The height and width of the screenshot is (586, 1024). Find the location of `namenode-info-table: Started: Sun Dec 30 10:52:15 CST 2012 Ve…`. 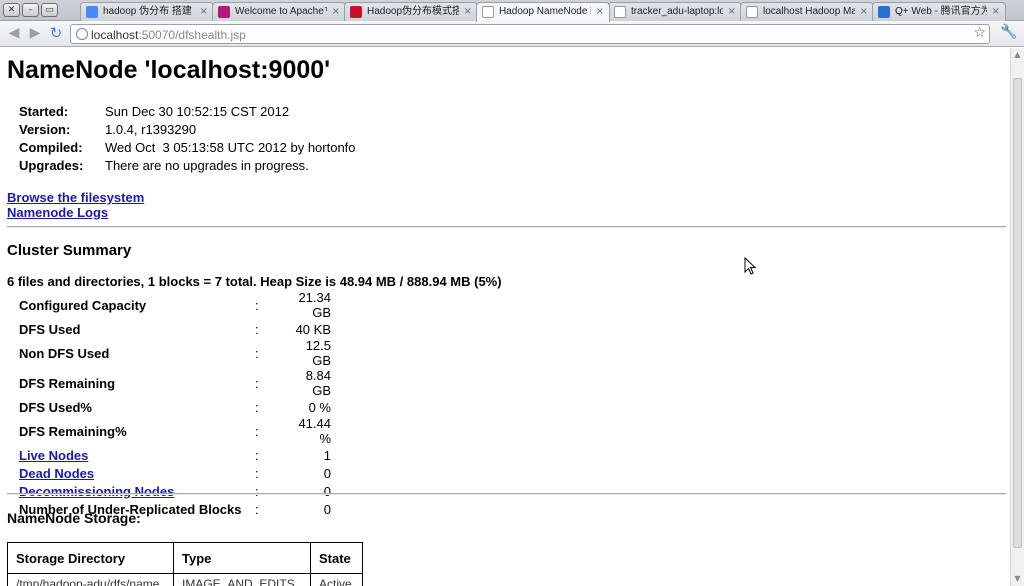

namenode-info-table: Started: Sun Dec 30 10:52:15 CST 2012 Ve… is located at coordinates (187, 138).